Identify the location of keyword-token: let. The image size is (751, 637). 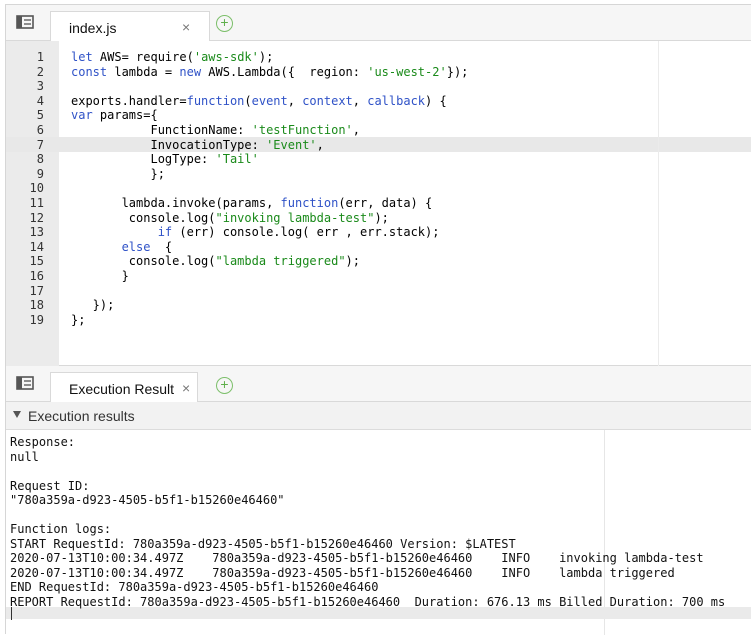
(82, 57).